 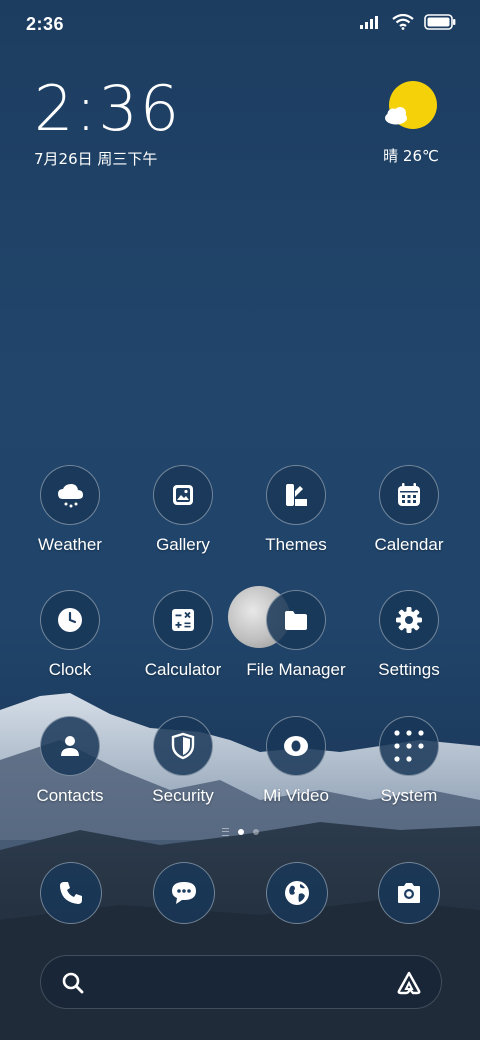 I want to click on app-label: Themes, so click(x=296, y=544).